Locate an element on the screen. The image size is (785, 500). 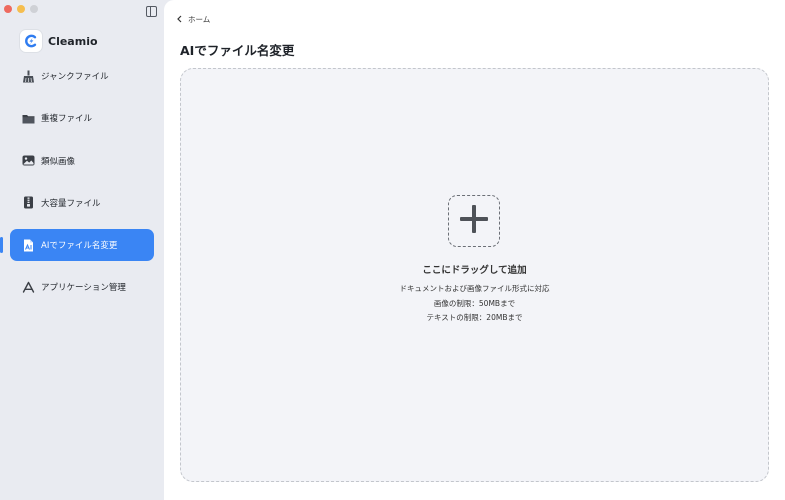
dropzone-title: ここにドラッグして追加 is located at coordinates (474, 270).